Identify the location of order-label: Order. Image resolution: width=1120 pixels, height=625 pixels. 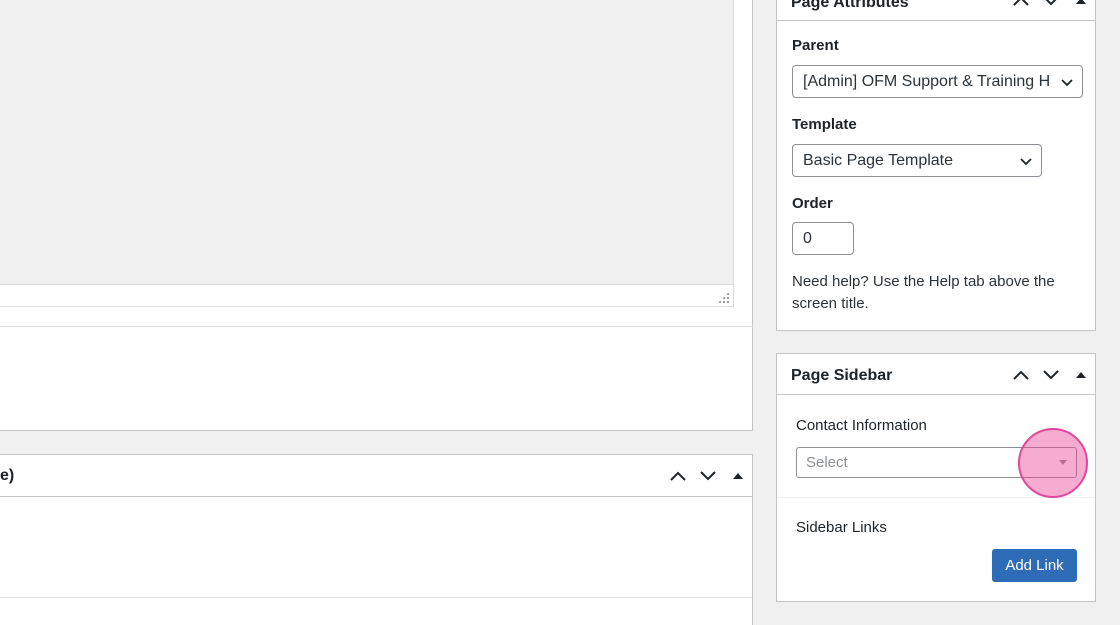
(812, 203).